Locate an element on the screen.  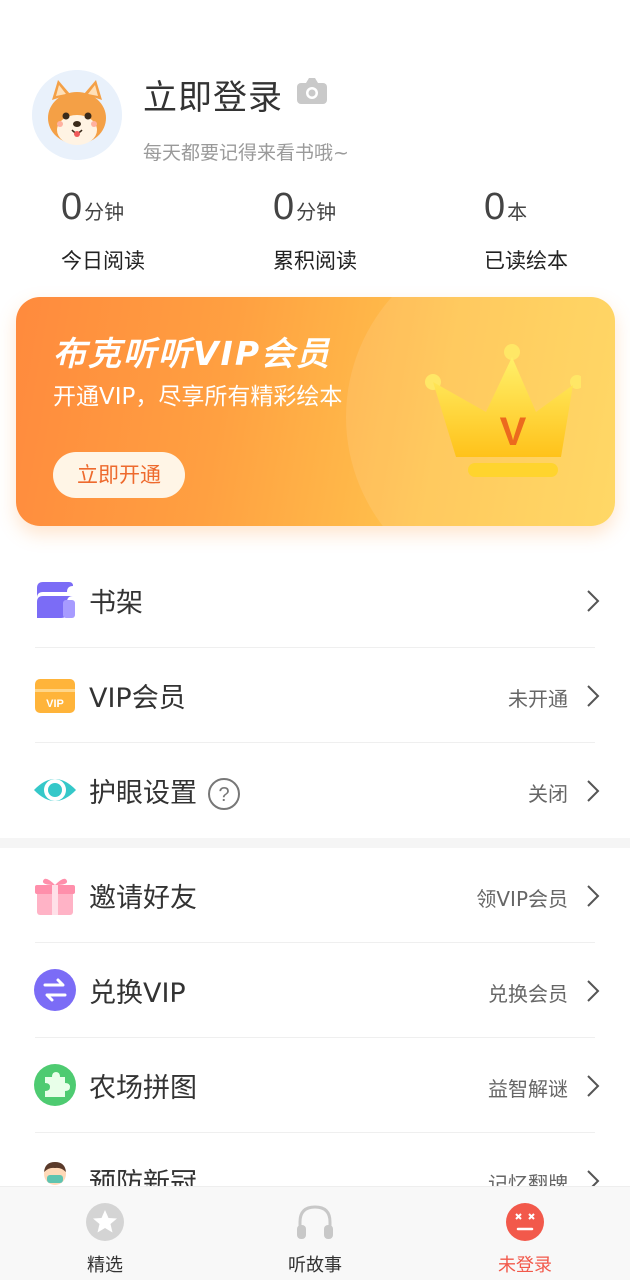
menu-item-value: 益智解谜 is located at coordinates (528, 1089).